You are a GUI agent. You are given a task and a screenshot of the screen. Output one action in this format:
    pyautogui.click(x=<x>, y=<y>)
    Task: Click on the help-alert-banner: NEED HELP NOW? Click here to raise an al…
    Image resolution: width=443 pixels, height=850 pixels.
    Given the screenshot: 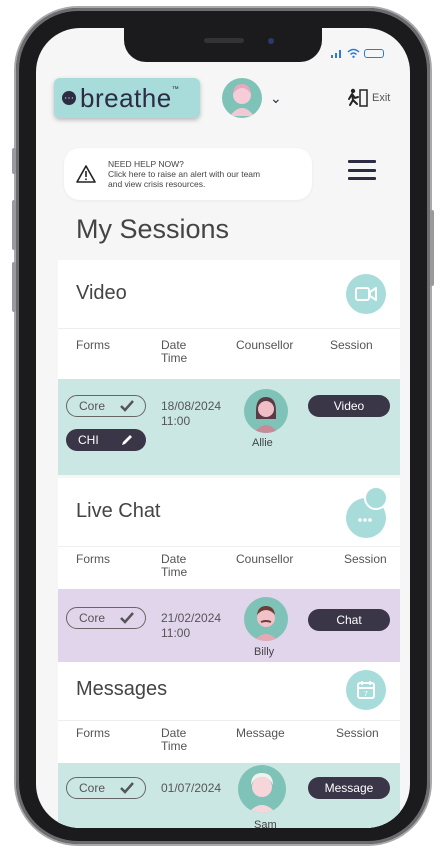 What is the action you would take?
    pyautogui.click(x=188, y=174)
    